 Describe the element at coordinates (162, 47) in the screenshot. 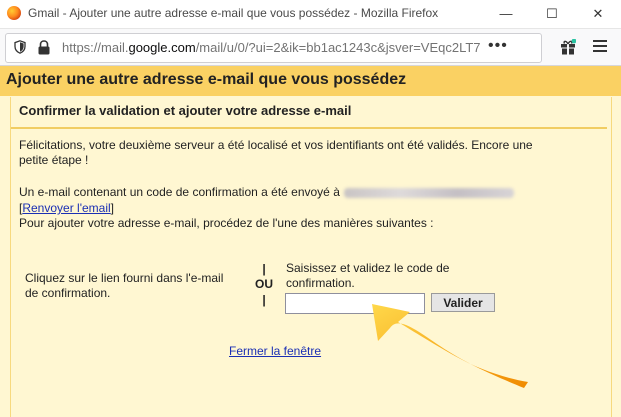

I see `url-domain: google.com` at that location.